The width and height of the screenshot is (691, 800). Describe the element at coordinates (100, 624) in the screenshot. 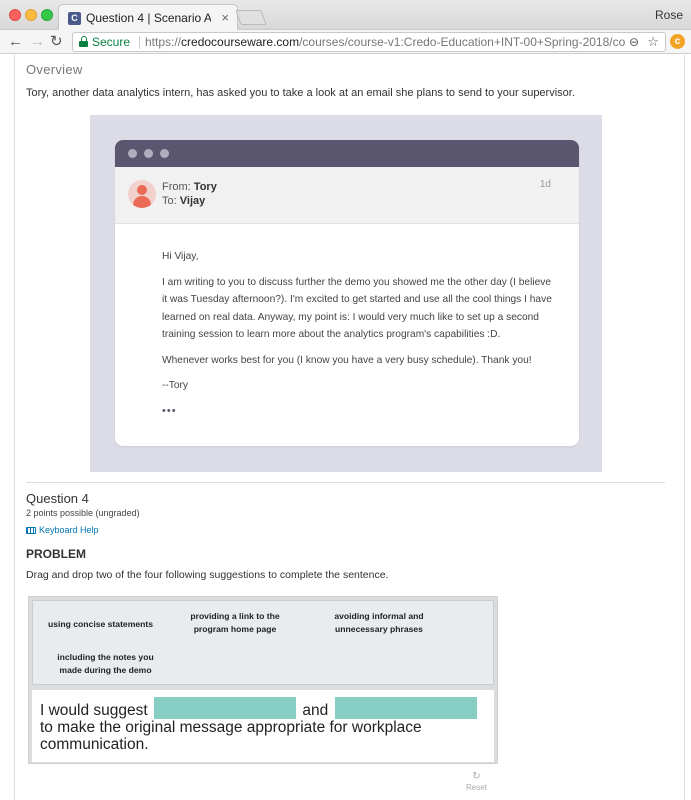

I see `draggable-option: using concise statements` at that location.